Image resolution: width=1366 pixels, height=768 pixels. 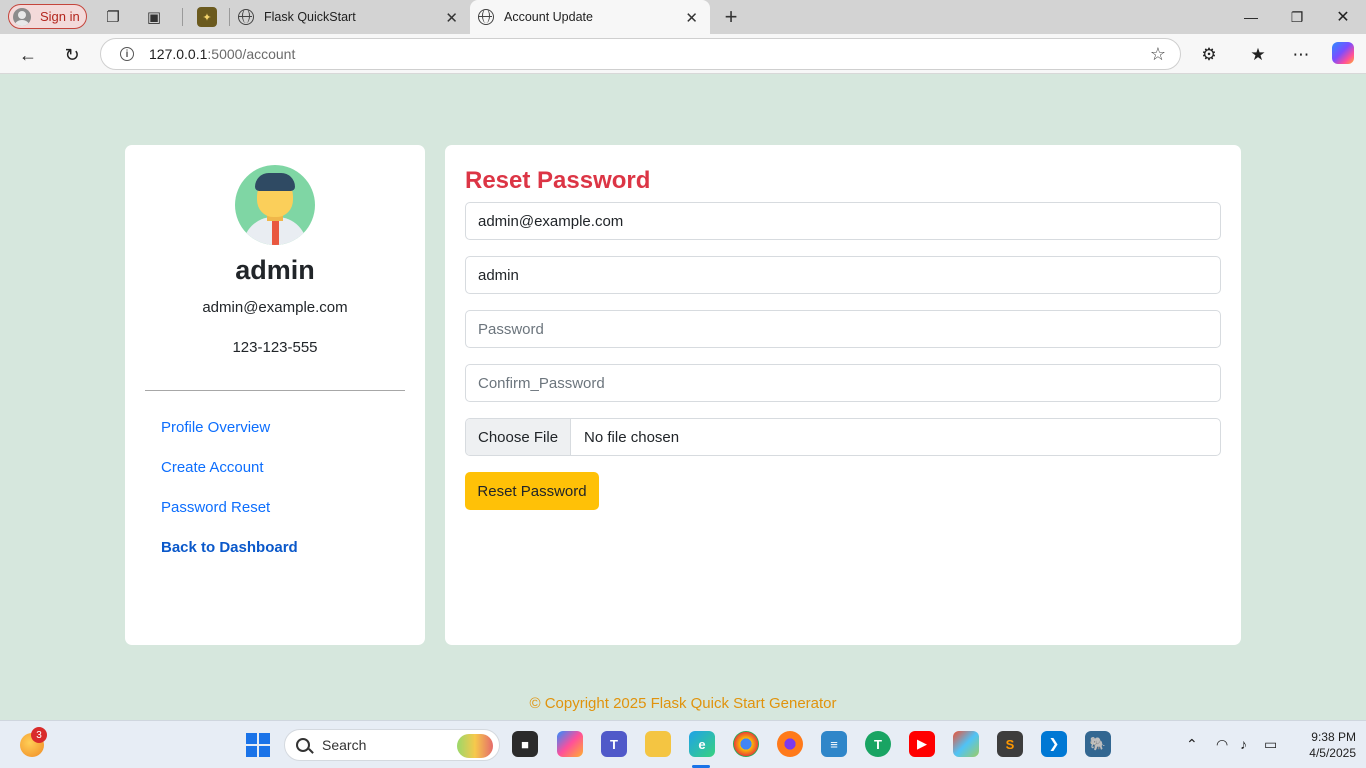 I want to click on system-clock: 9:38 PM 4/5/2025, so click(x=1323, y=745).